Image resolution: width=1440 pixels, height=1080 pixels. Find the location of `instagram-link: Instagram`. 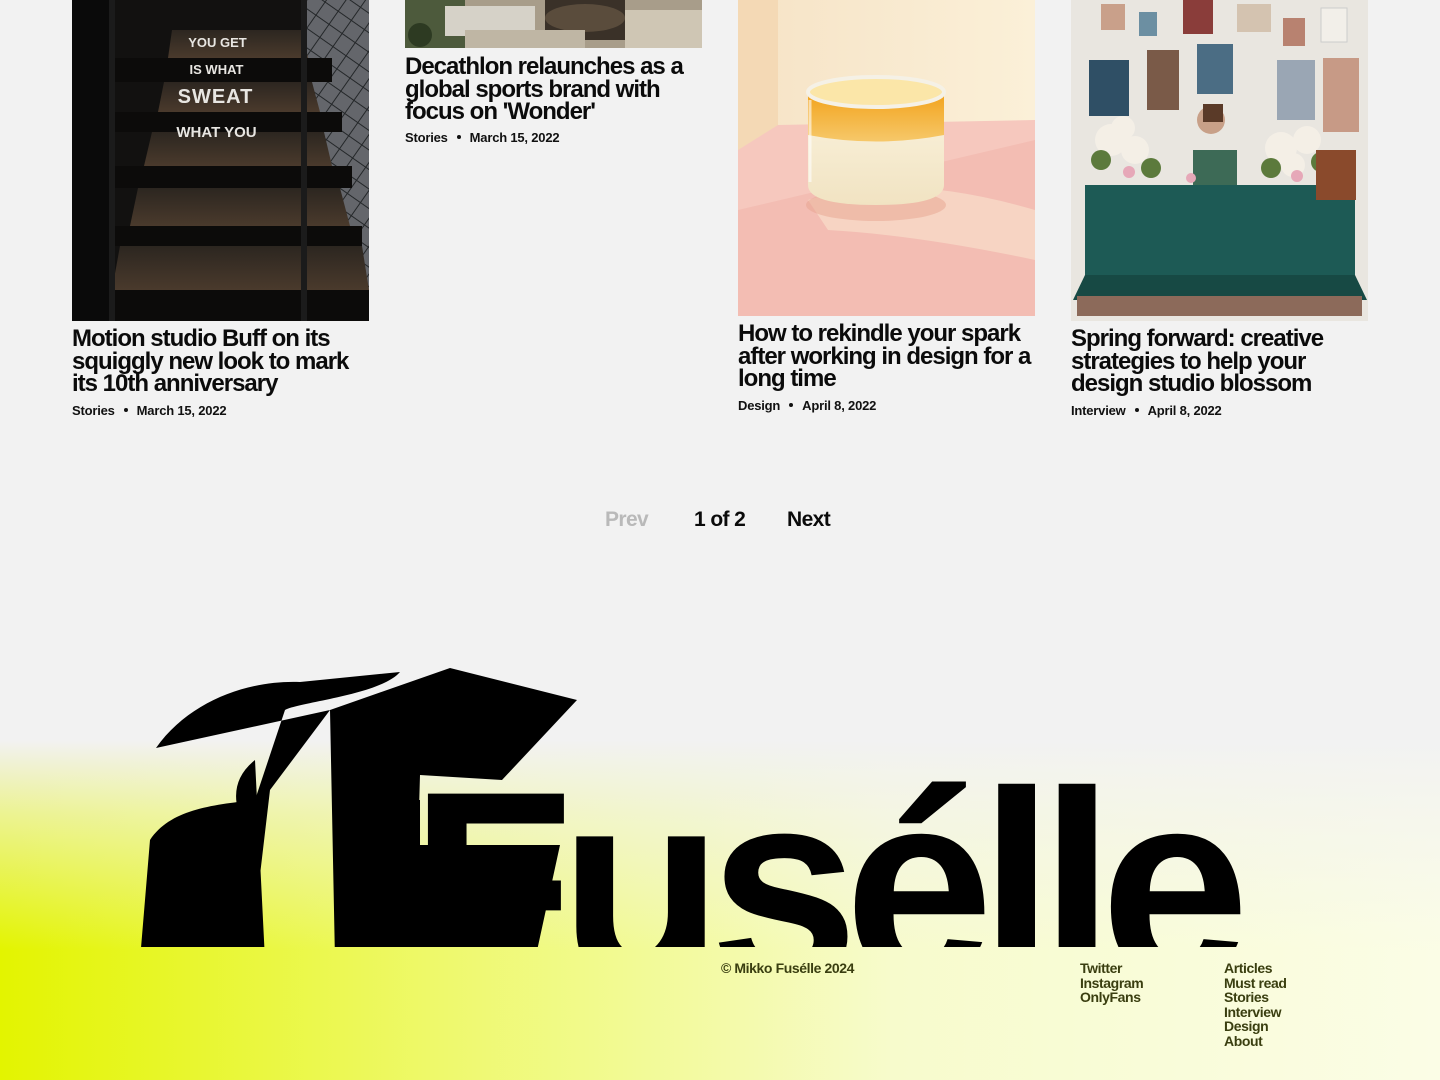

instagram-link: Instagram is located at coordinates (1112, 983).